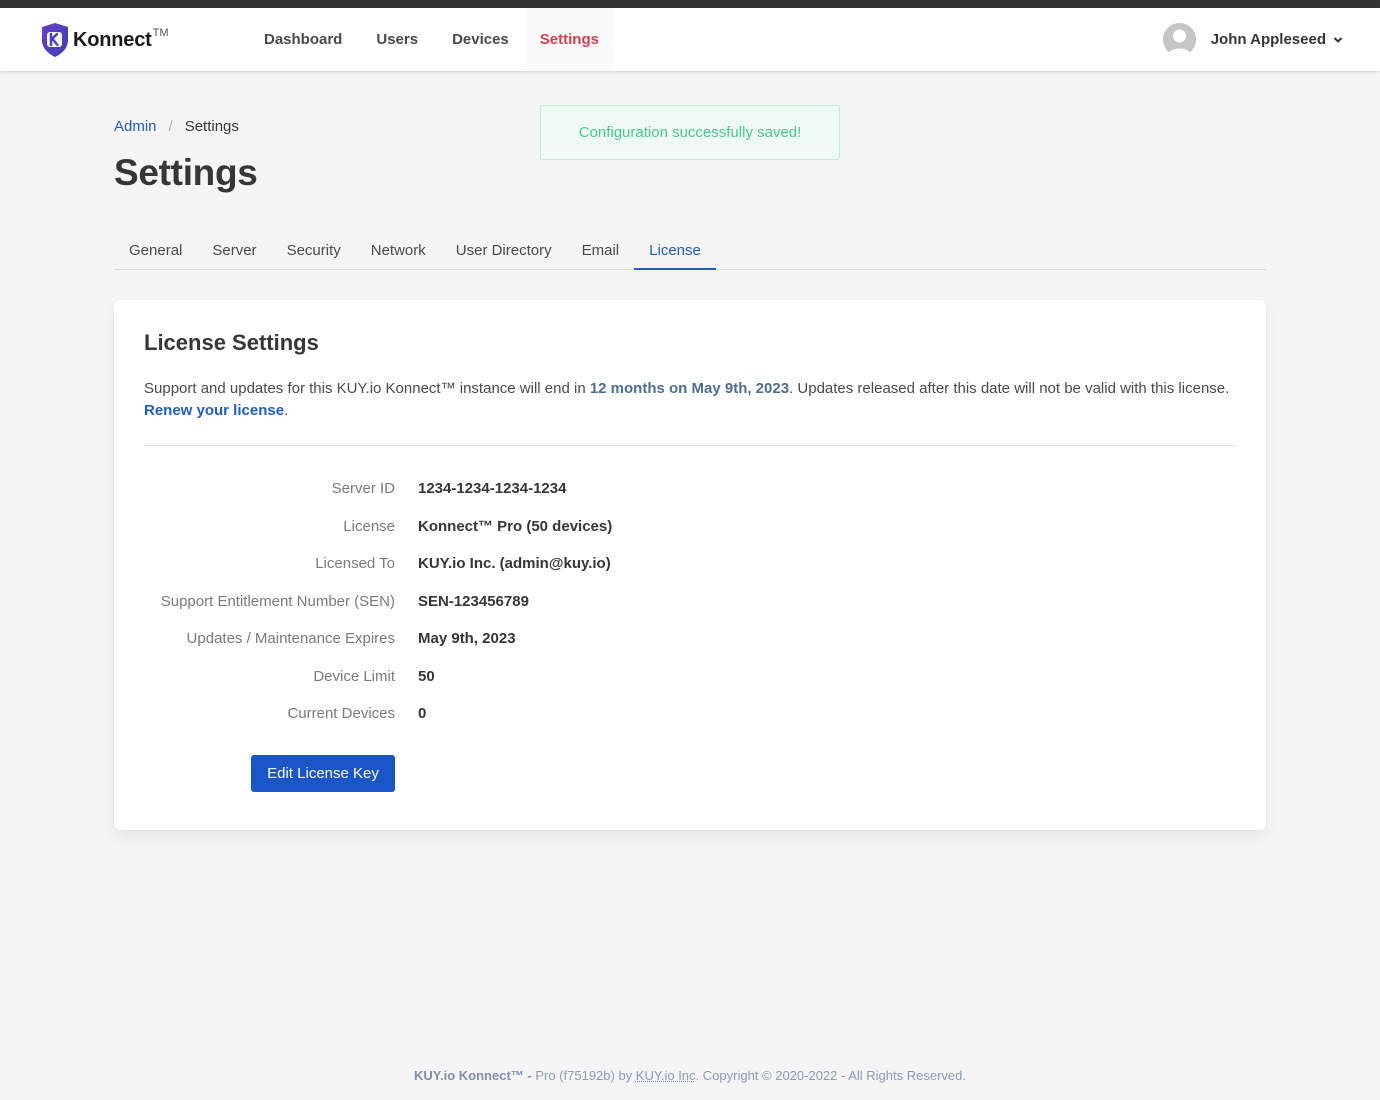 The image size is (1380, 1100). I want to click on detail-label: License, so click(369, 526).